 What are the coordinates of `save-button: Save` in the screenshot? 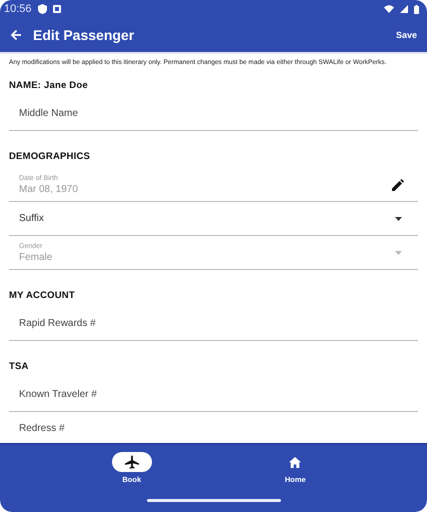 It's located at (406, 35).